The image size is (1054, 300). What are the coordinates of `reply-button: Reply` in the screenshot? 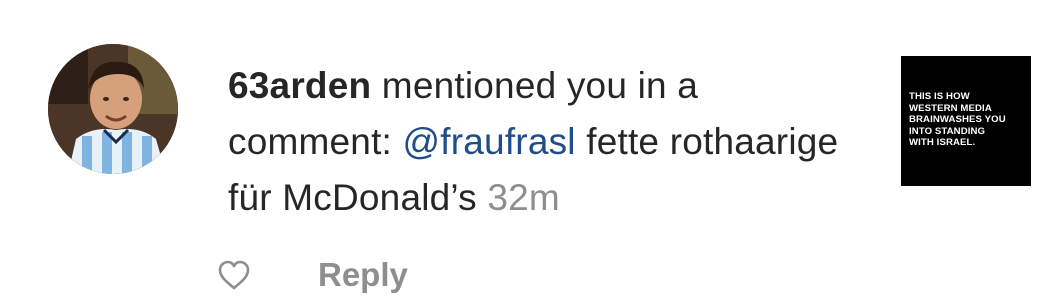 It's located at (363, 275).